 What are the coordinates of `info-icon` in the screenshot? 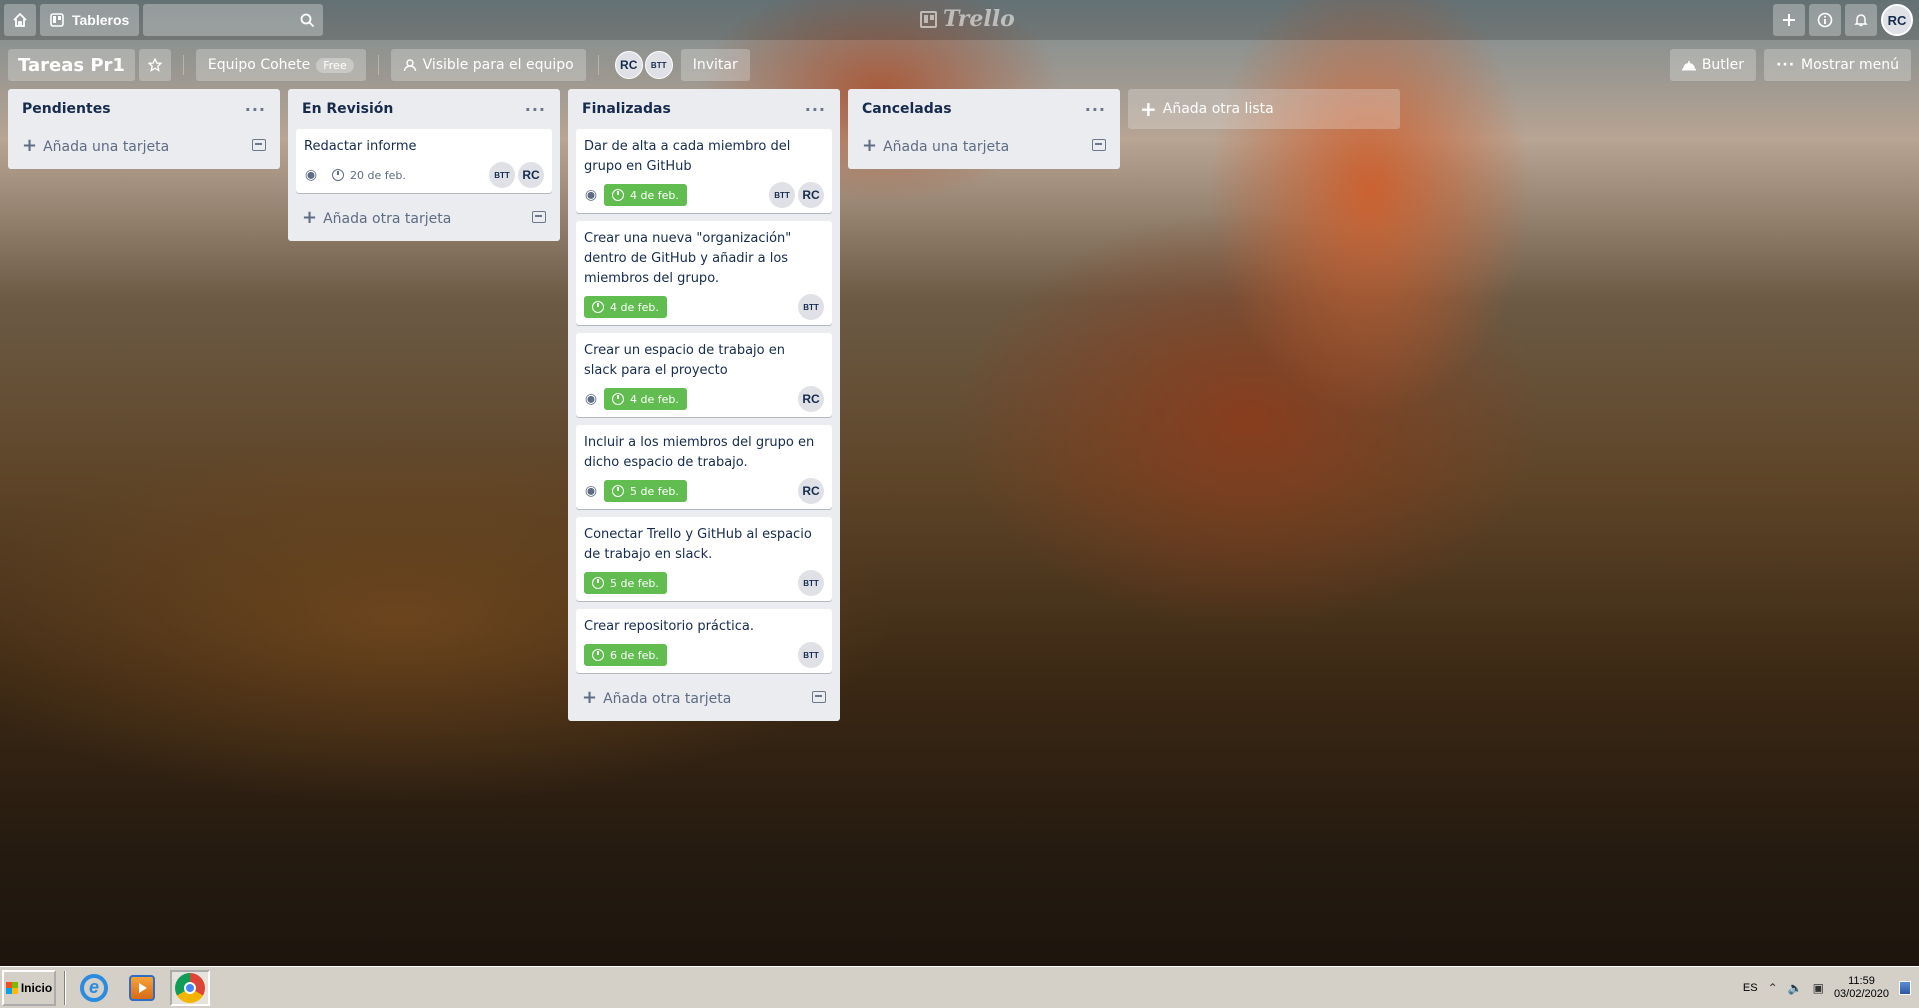 It's located at (1825, 20).